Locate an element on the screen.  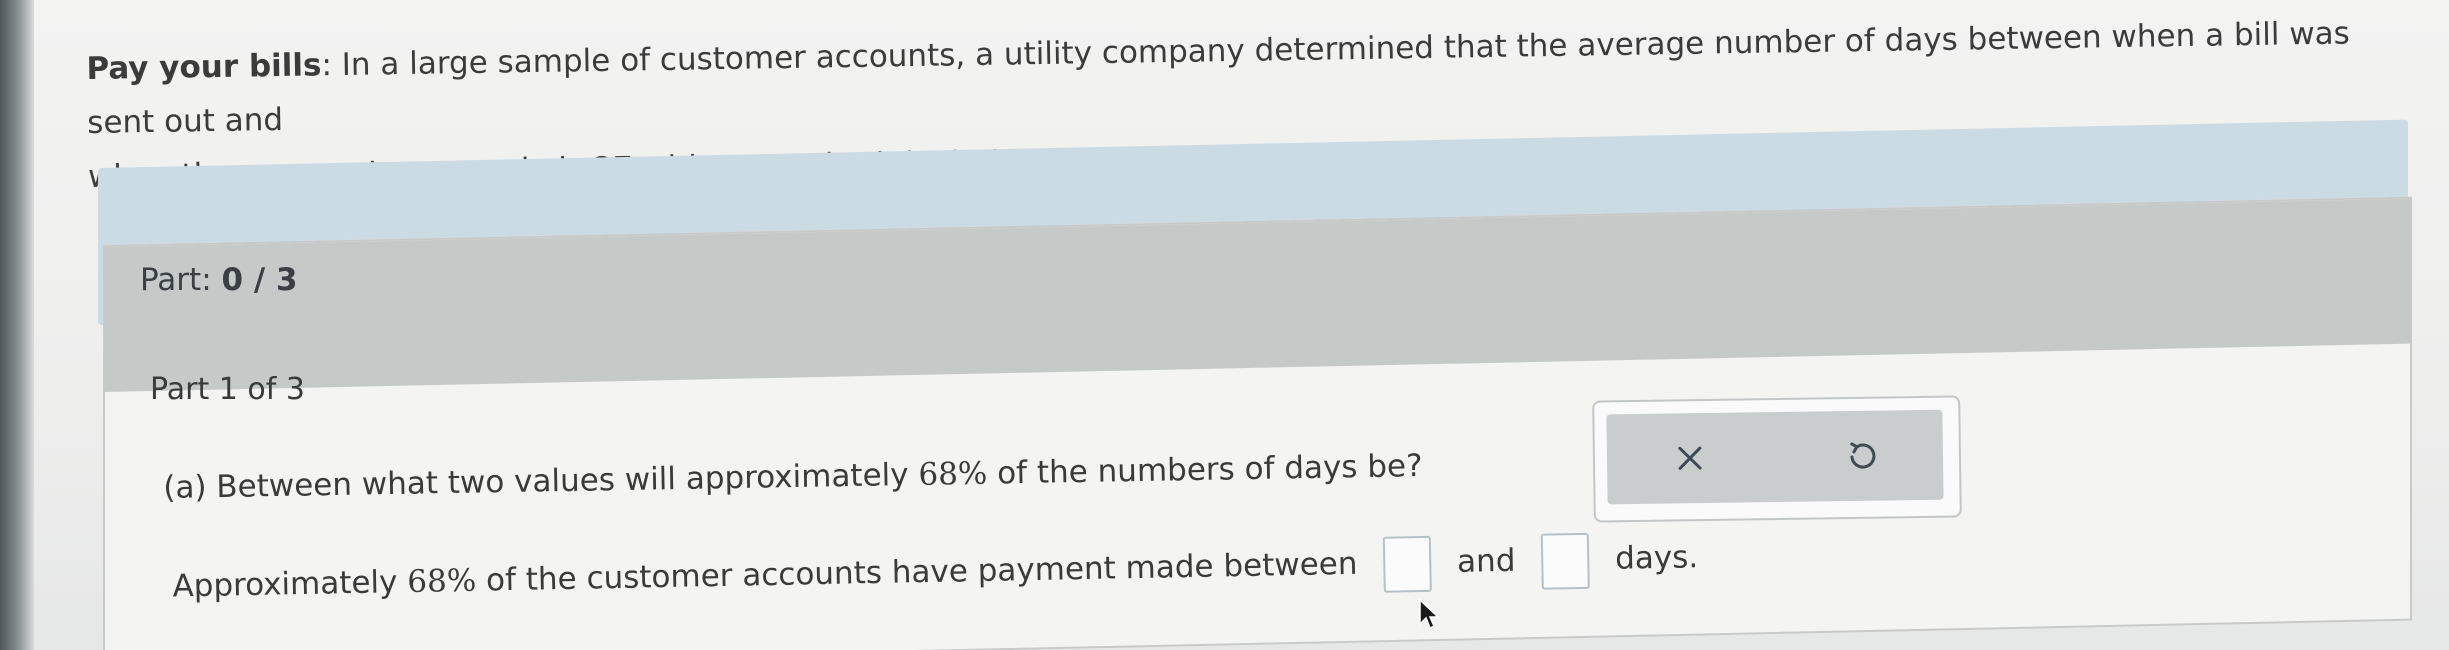
mouse-cursor-icon is located at coordinates (1429, 614).